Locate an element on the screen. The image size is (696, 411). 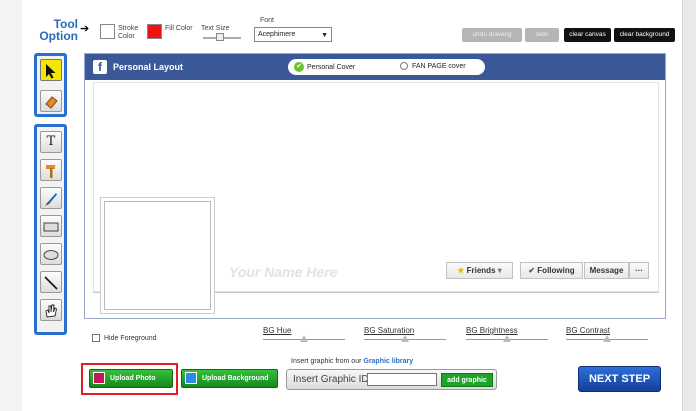
upload-background-label: Upload Background is located at coordinates (235, 378).